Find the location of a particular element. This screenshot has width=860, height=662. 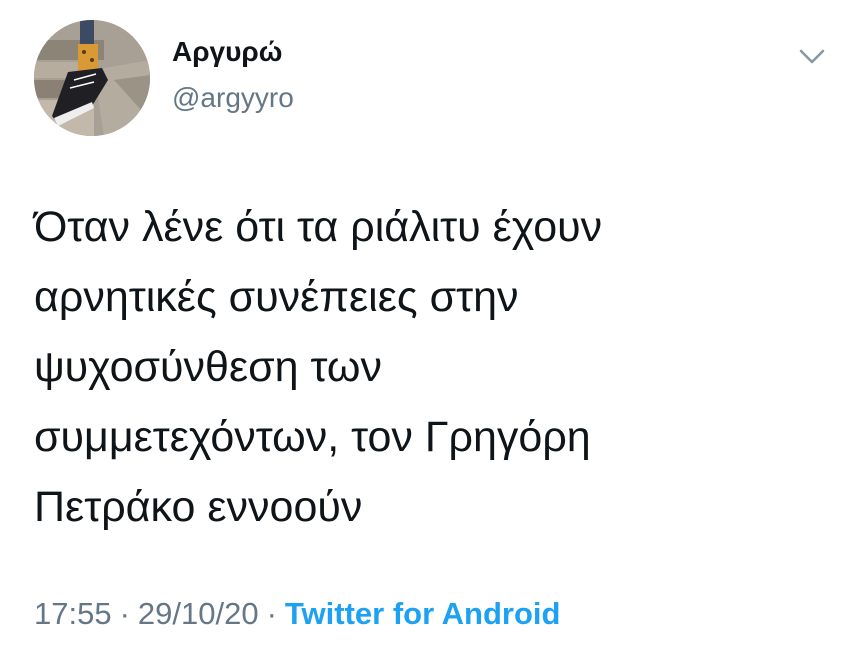

display-name: Αργυρώ is located at coordinates (227, 52).